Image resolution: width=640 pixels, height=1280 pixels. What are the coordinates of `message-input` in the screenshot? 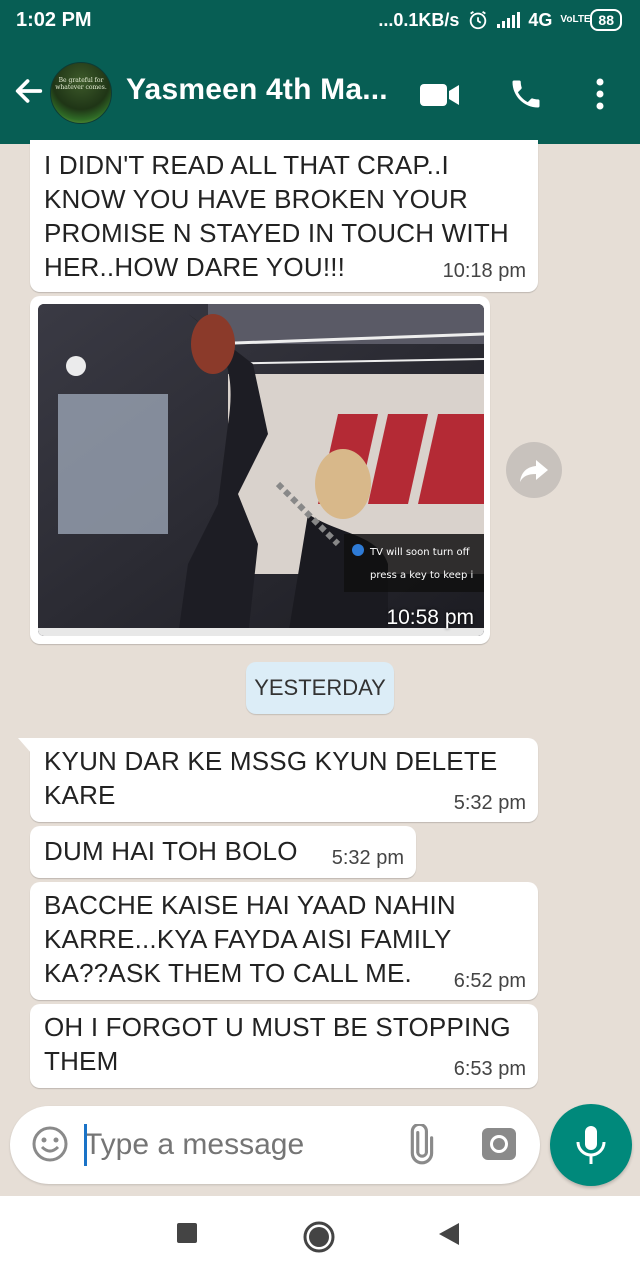 It's located at (234, 1145).